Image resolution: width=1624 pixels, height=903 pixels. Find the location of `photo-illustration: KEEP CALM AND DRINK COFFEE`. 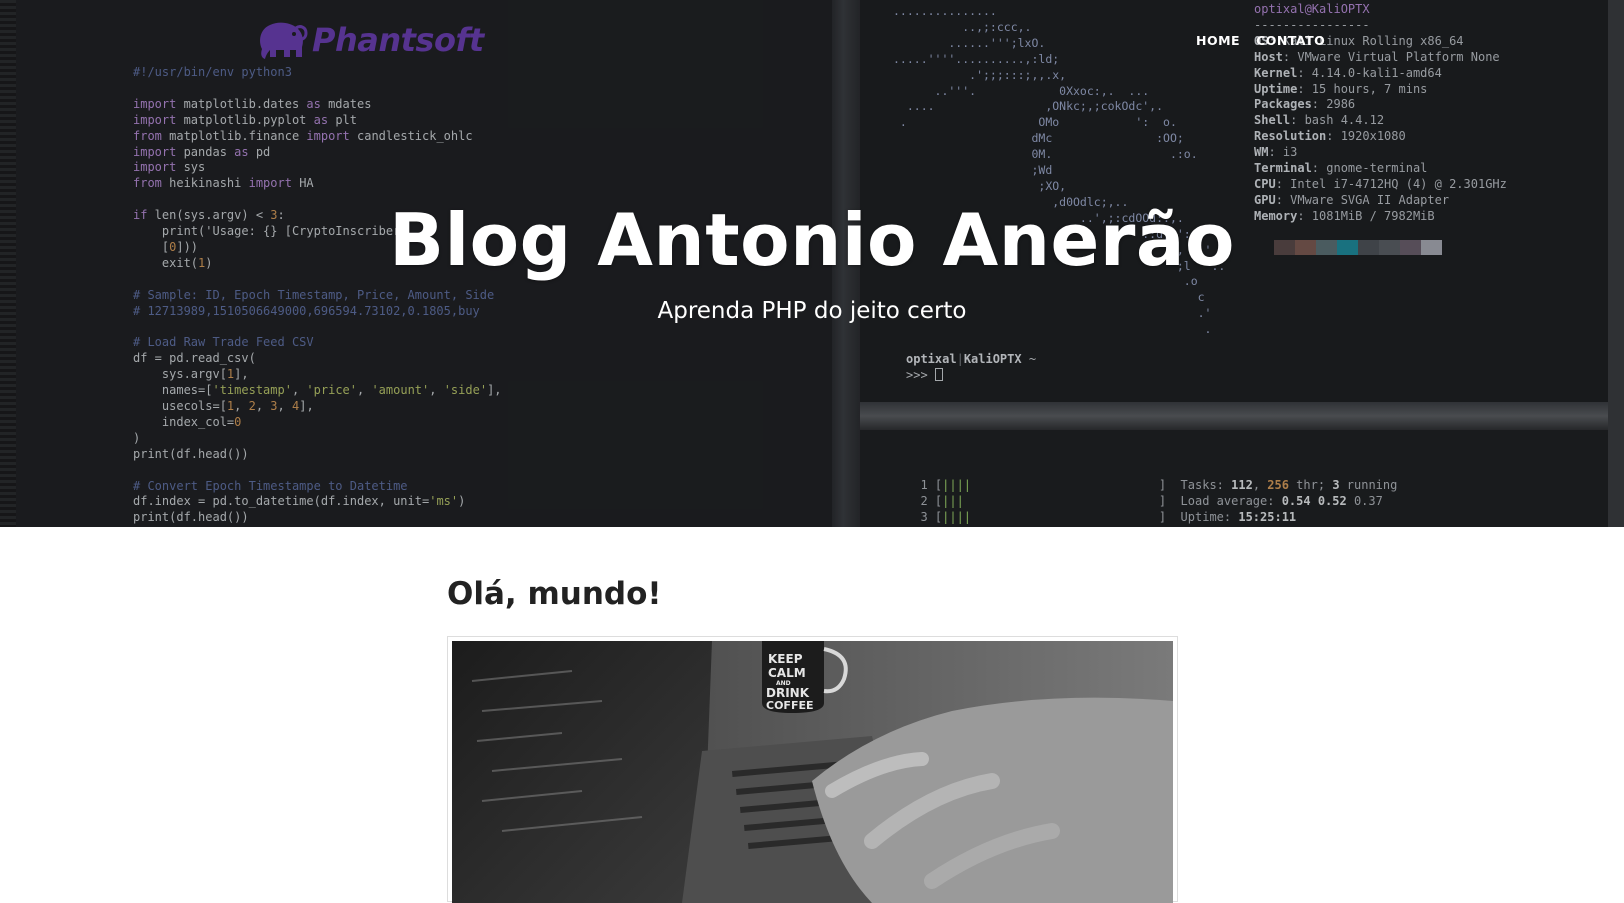

photo-illustration: KEEP CALM AND DRINK COFFEE is located at coordinates (812, 772).